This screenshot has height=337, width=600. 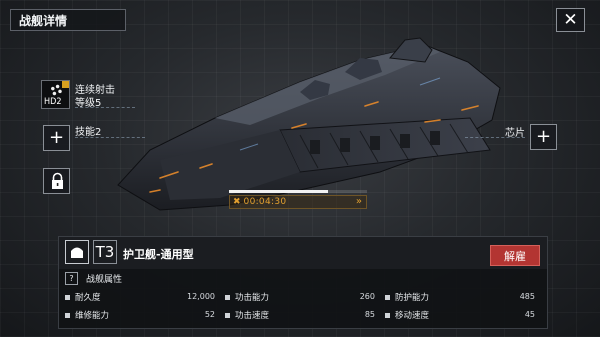 What do you see at coordinates (201, 296) in the screenshot?
I see `stat-value: 12,000` at bounding box center [201, 296].